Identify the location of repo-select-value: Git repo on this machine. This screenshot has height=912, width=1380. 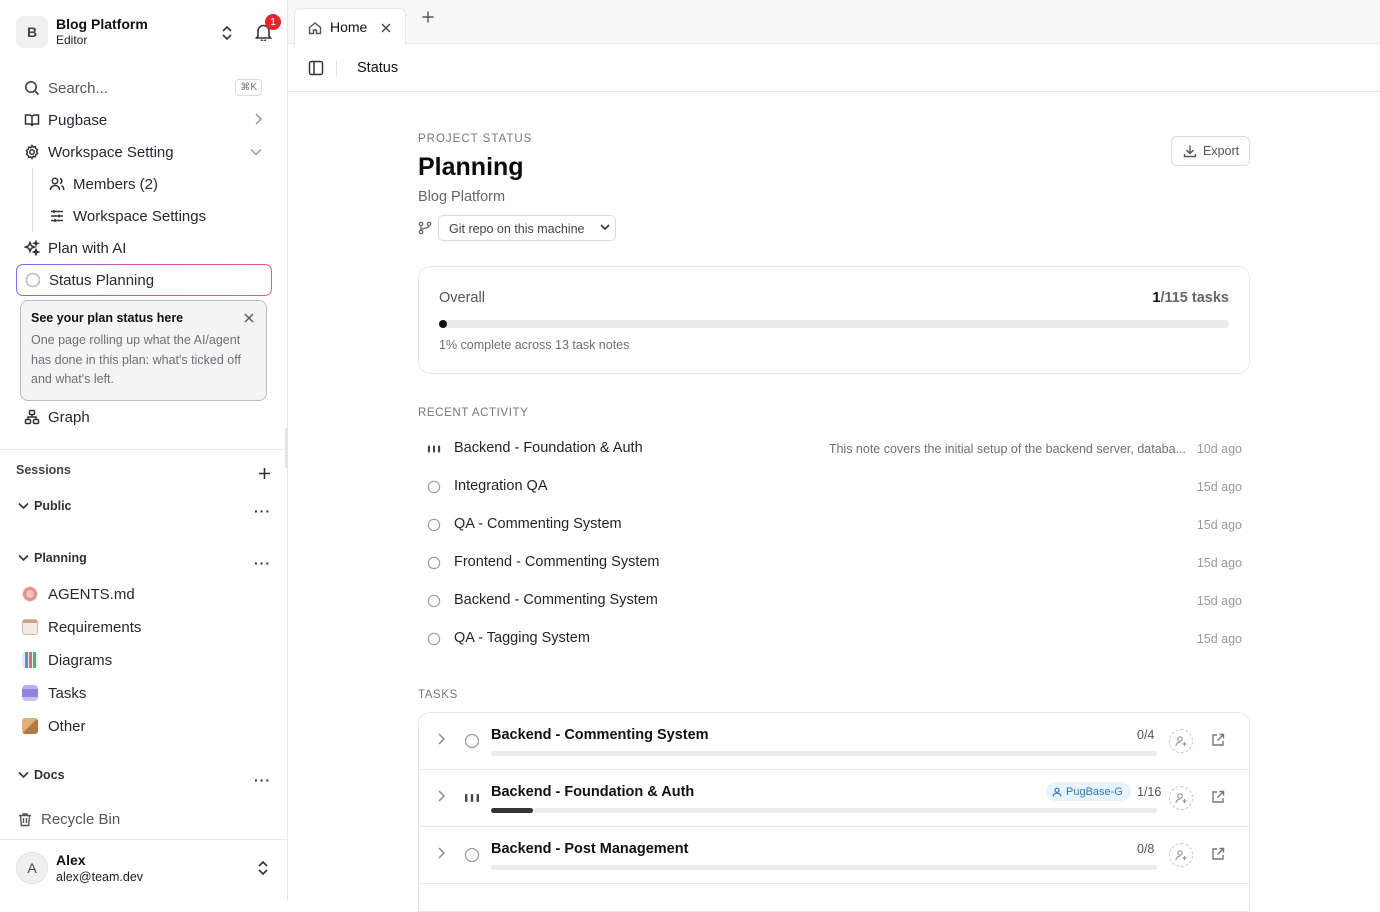
(517, 229).